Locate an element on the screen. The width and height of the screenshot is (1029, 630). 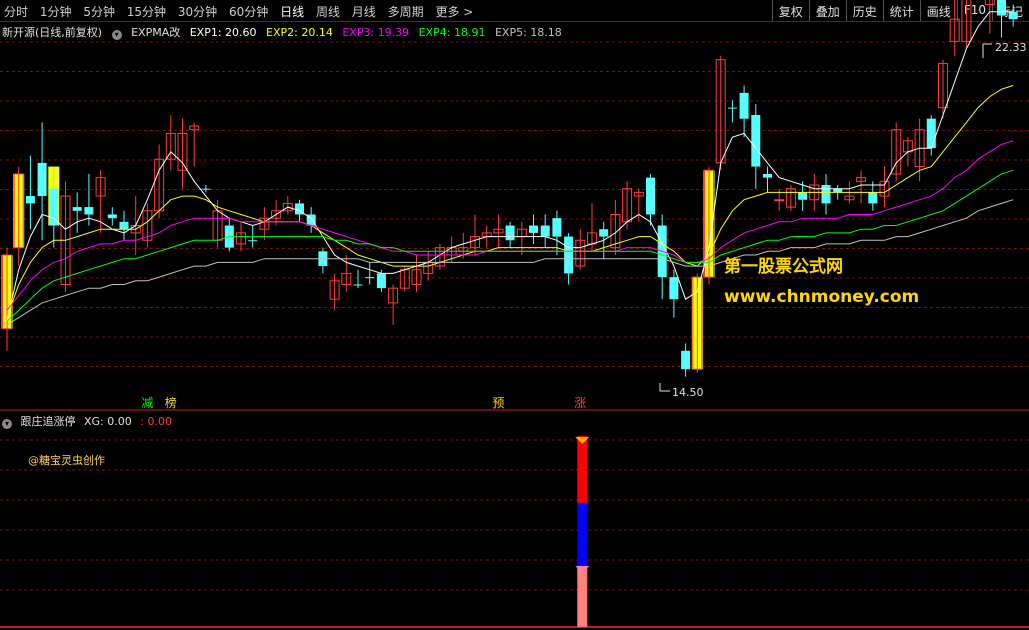
low-price-label: 14.50 is located at coordinates (688, 392).